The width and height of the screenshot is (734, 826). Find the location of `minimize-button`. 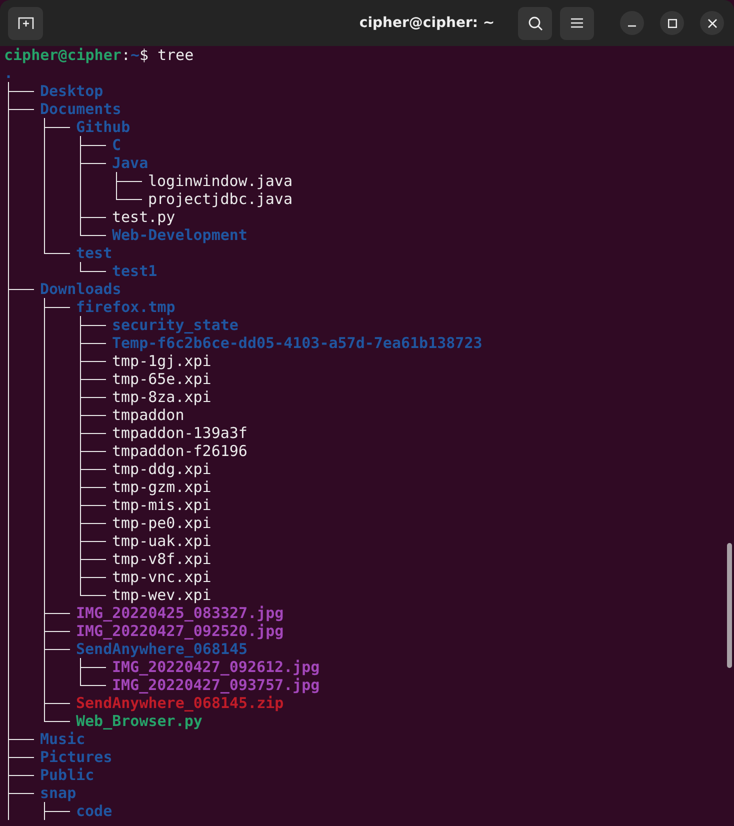

minimize-button is located at coordinates (632, 23).